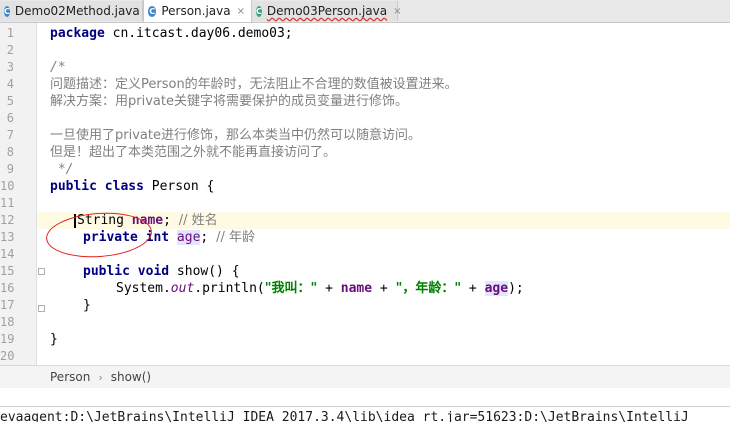 Image resolution: width=730 pixels, height=422 pixels. What do you see at coordinates (131, 377) in the screenshot?
I see `breadcrumb-item-method: show()` at bounding box center [131, 377].